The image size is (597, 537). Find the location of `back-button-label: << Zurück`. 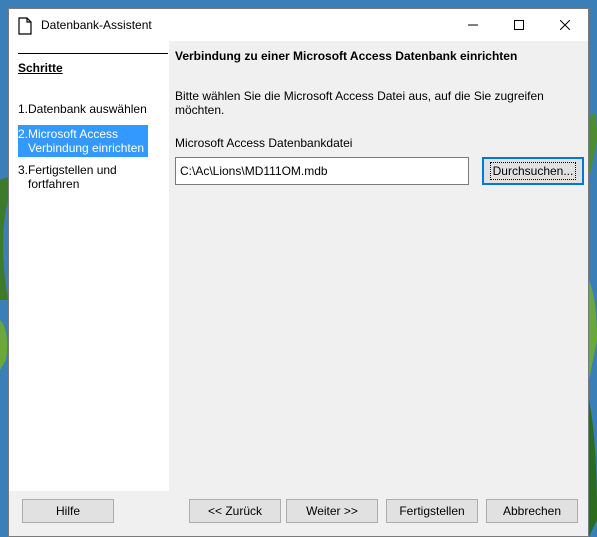

back-button-label: << Zurück is located at coordinates (235, 511).